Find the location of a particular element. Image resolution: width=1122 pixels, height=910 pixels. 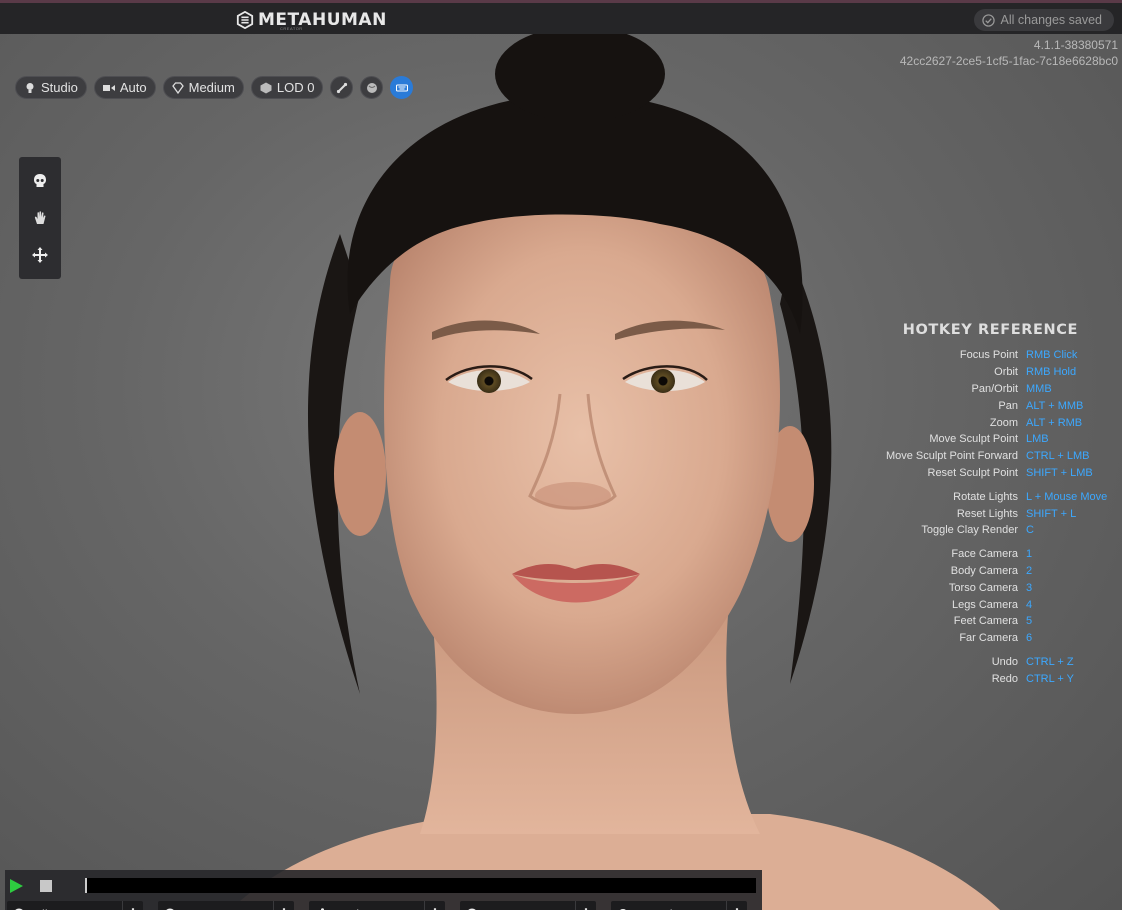

hotkey-row: Torso Camera 3 is located at coordinates (986, 587).